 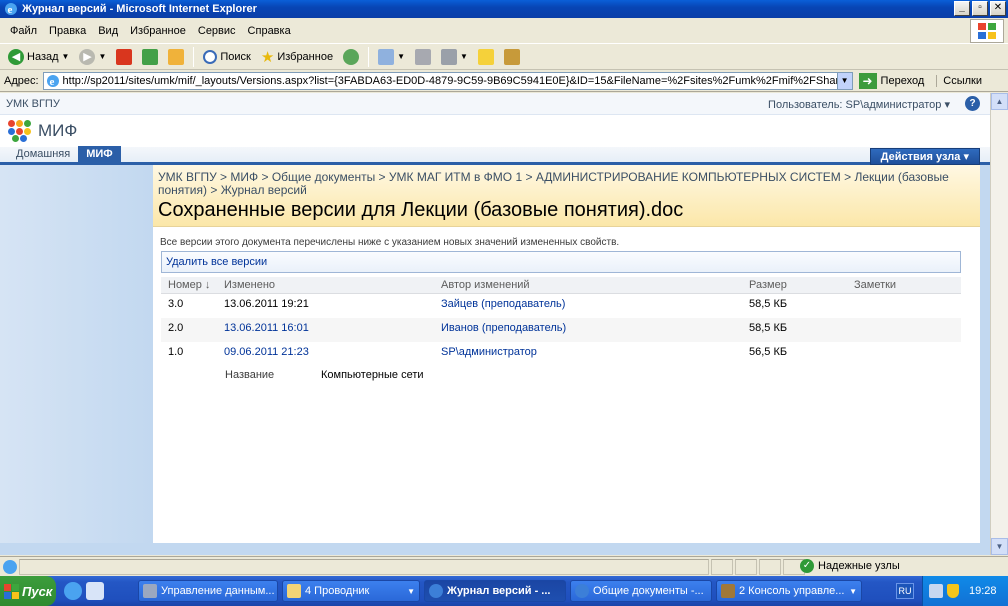 I want to click on back-button: ◀ Назад ▼, so click(x=38, y=57).